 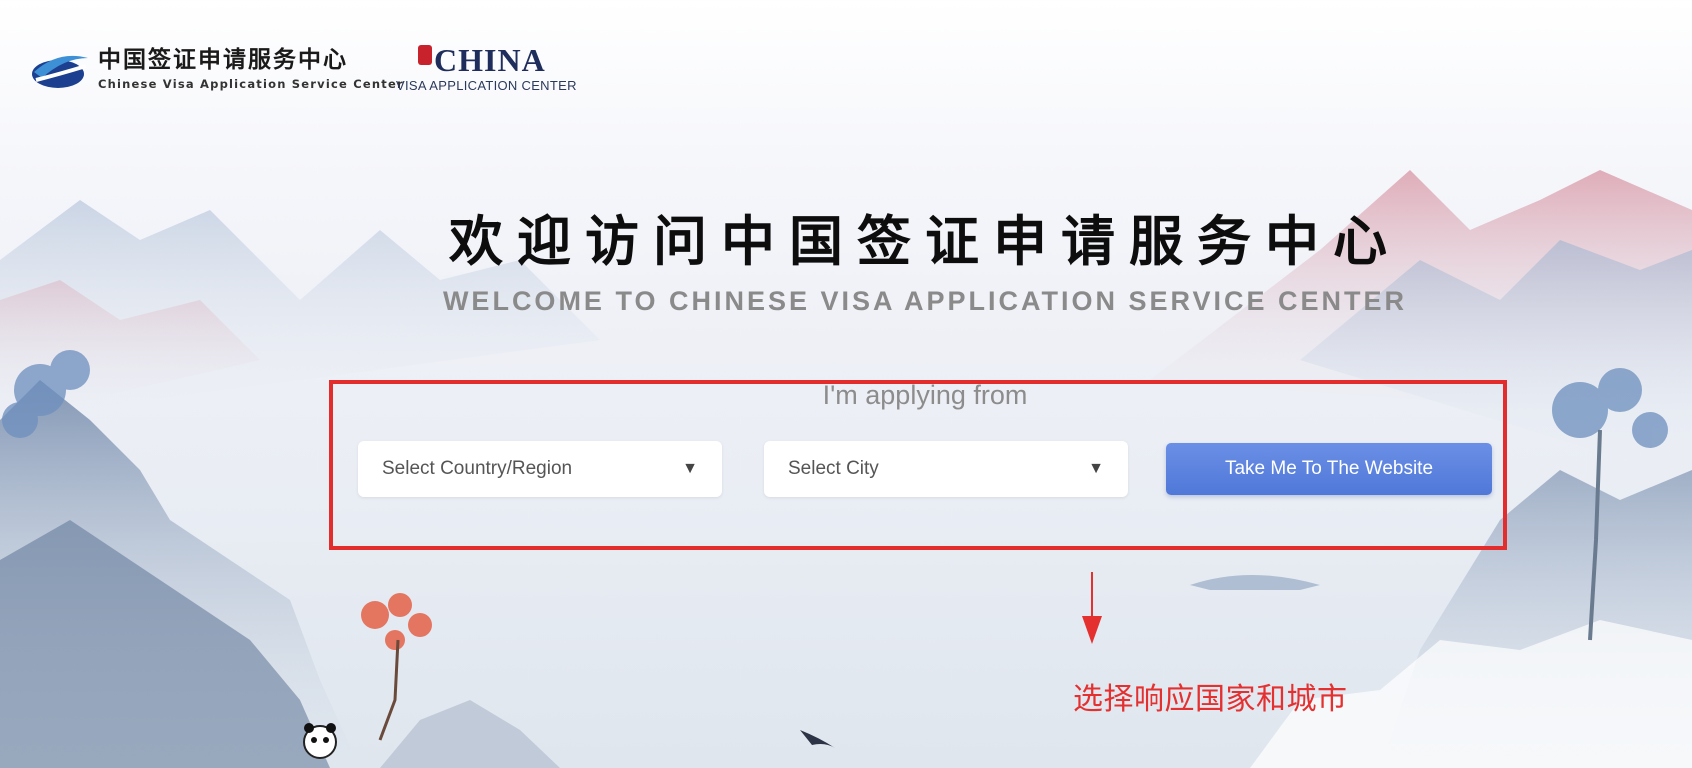 What do you see at coordinates (486, 85) in the screenshot?
I see `china-logo-subtitle: VISA APPLICATION CENTER` at bounding box center [486, 85].